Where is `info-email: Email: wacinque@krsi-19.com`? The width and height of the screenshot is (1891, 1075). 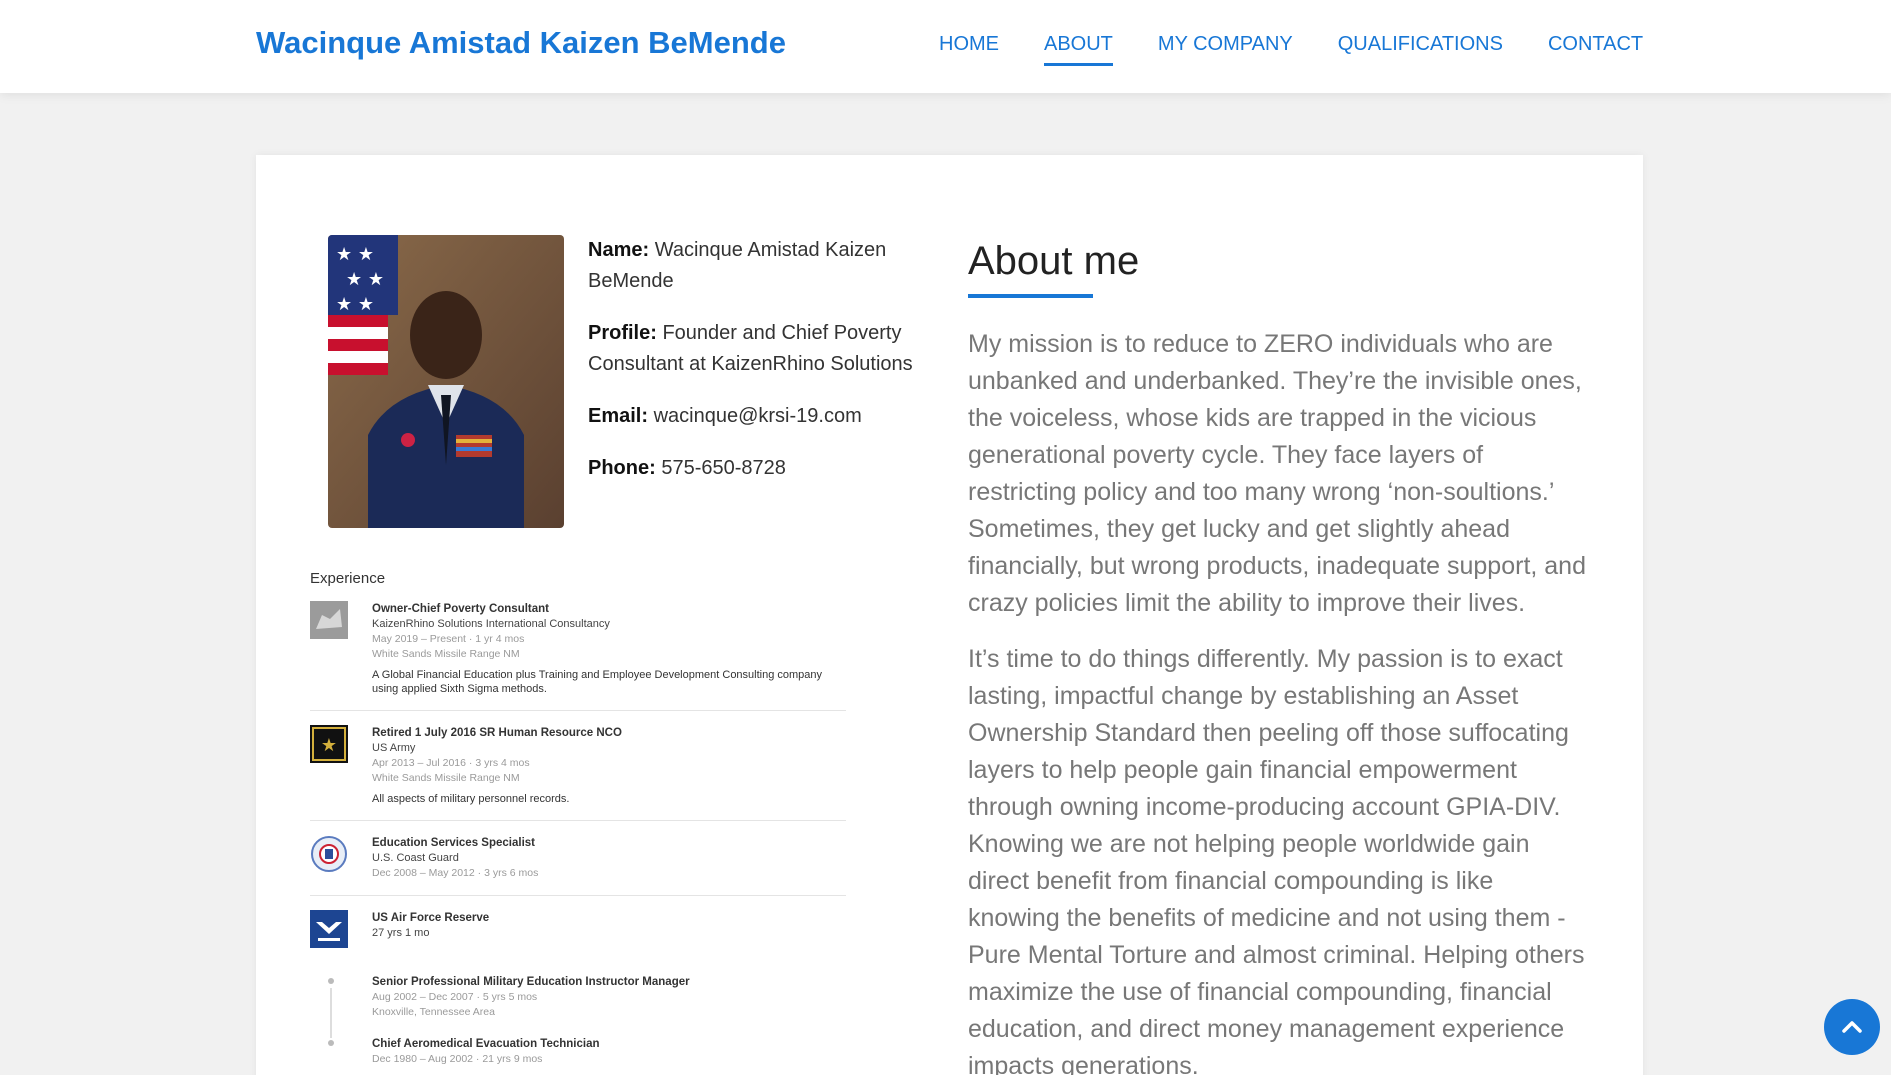
info-email: Email: wacinque@krsi-19.com is located at coordinates (753, 416).